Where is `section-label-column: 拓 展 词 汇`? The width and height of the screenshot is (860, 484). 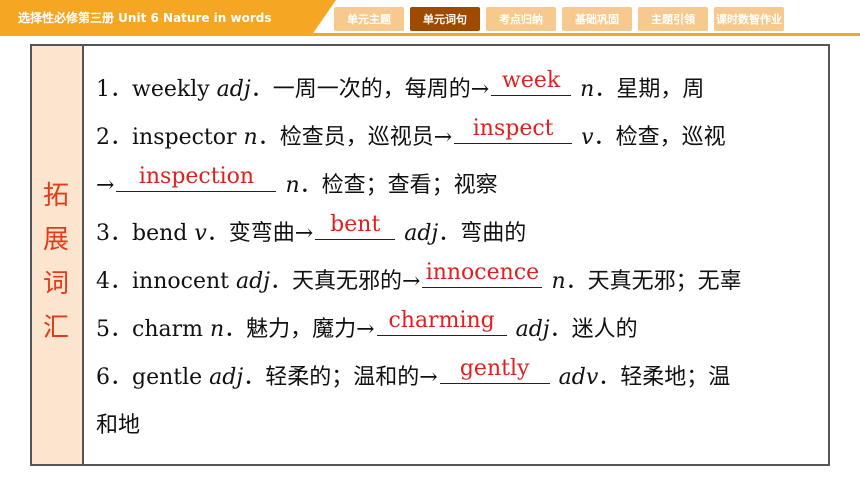
section-label-column: 拓 展 词 汇 is located at coordinates (58, 255).